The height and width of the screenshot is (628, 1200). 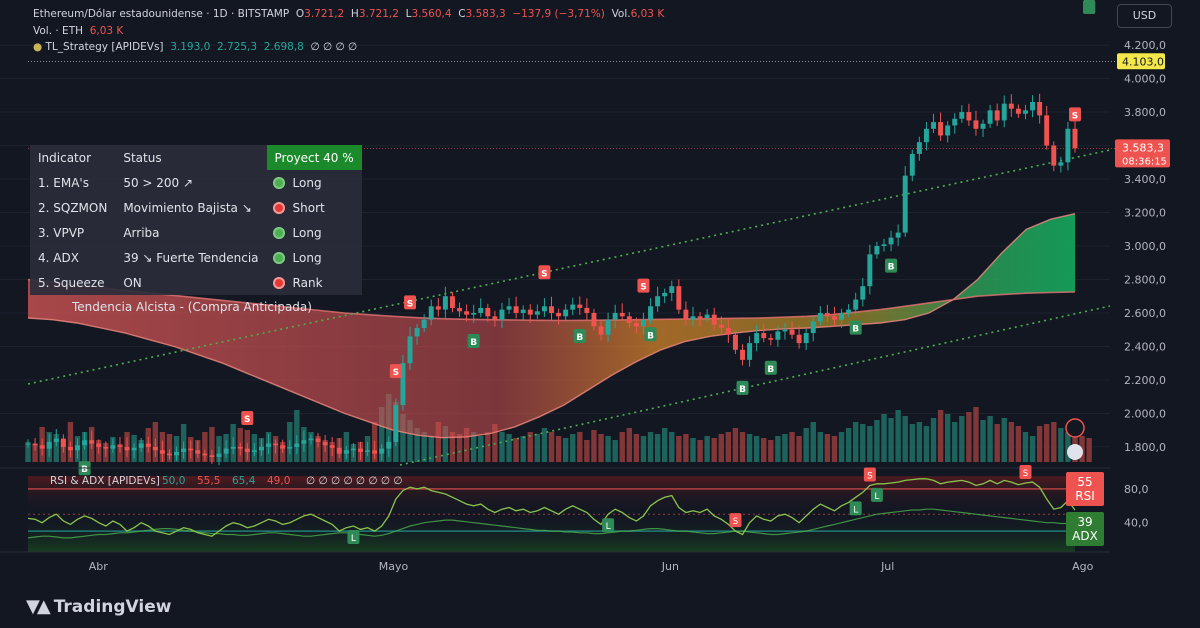 I want to click on volume-header: Vol. · ETH 6,03 K, so click(x=78, y=31).